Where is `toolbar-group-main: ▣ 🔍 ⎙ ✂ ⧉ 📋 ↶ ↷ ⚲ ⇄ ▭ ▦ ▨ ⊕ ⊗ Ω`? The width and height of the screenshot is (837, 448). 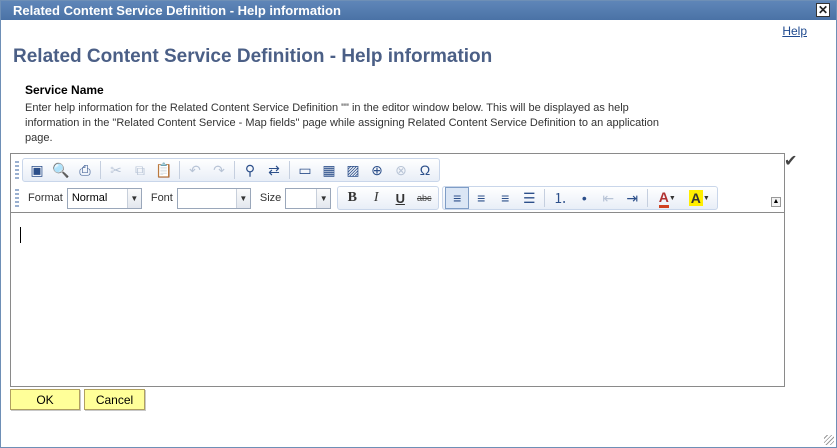
toolbar-group-main: ▣ 🔍 ⎙ ✂ ⧉ 📋 ↶ ↷ ⚲ ⇄ ▭ ▦ ▨ ⊕ ⊗ Ω is located at coordinates (231, 170).